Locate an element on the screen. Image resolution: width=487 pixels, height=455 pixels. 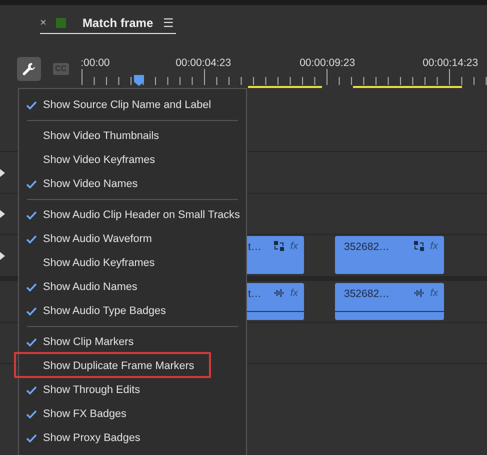
menu-item: Show Video Keyframes is located at coordinates (132, 160).